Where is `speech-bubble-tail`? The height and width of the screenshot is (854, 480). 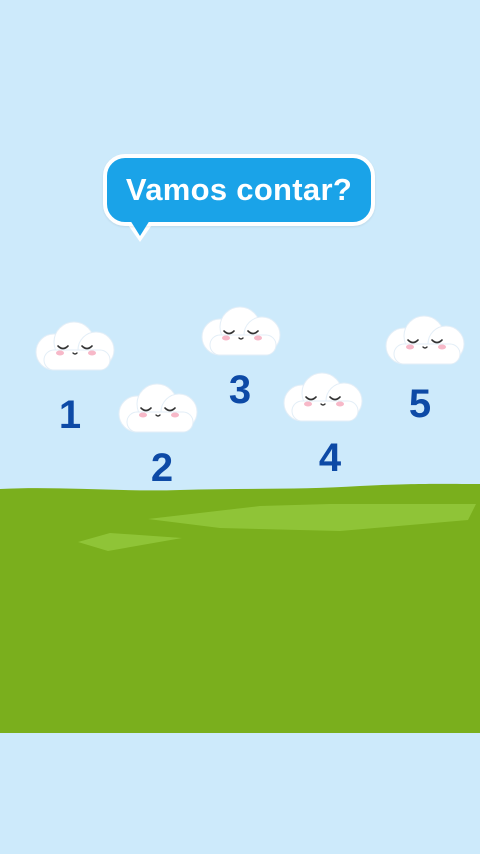 speech-bubble-tail is located at coordinates (140, 228).